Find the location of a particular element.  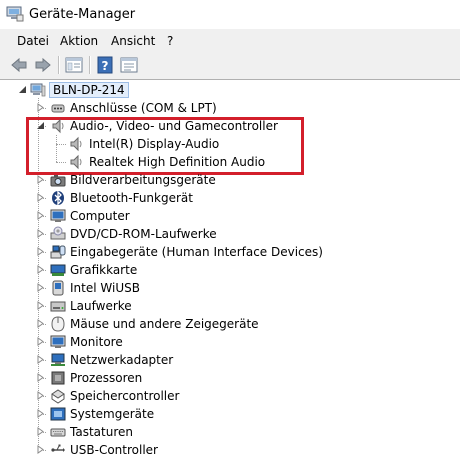

usb-device-icon is located at coordinates (58, 288).